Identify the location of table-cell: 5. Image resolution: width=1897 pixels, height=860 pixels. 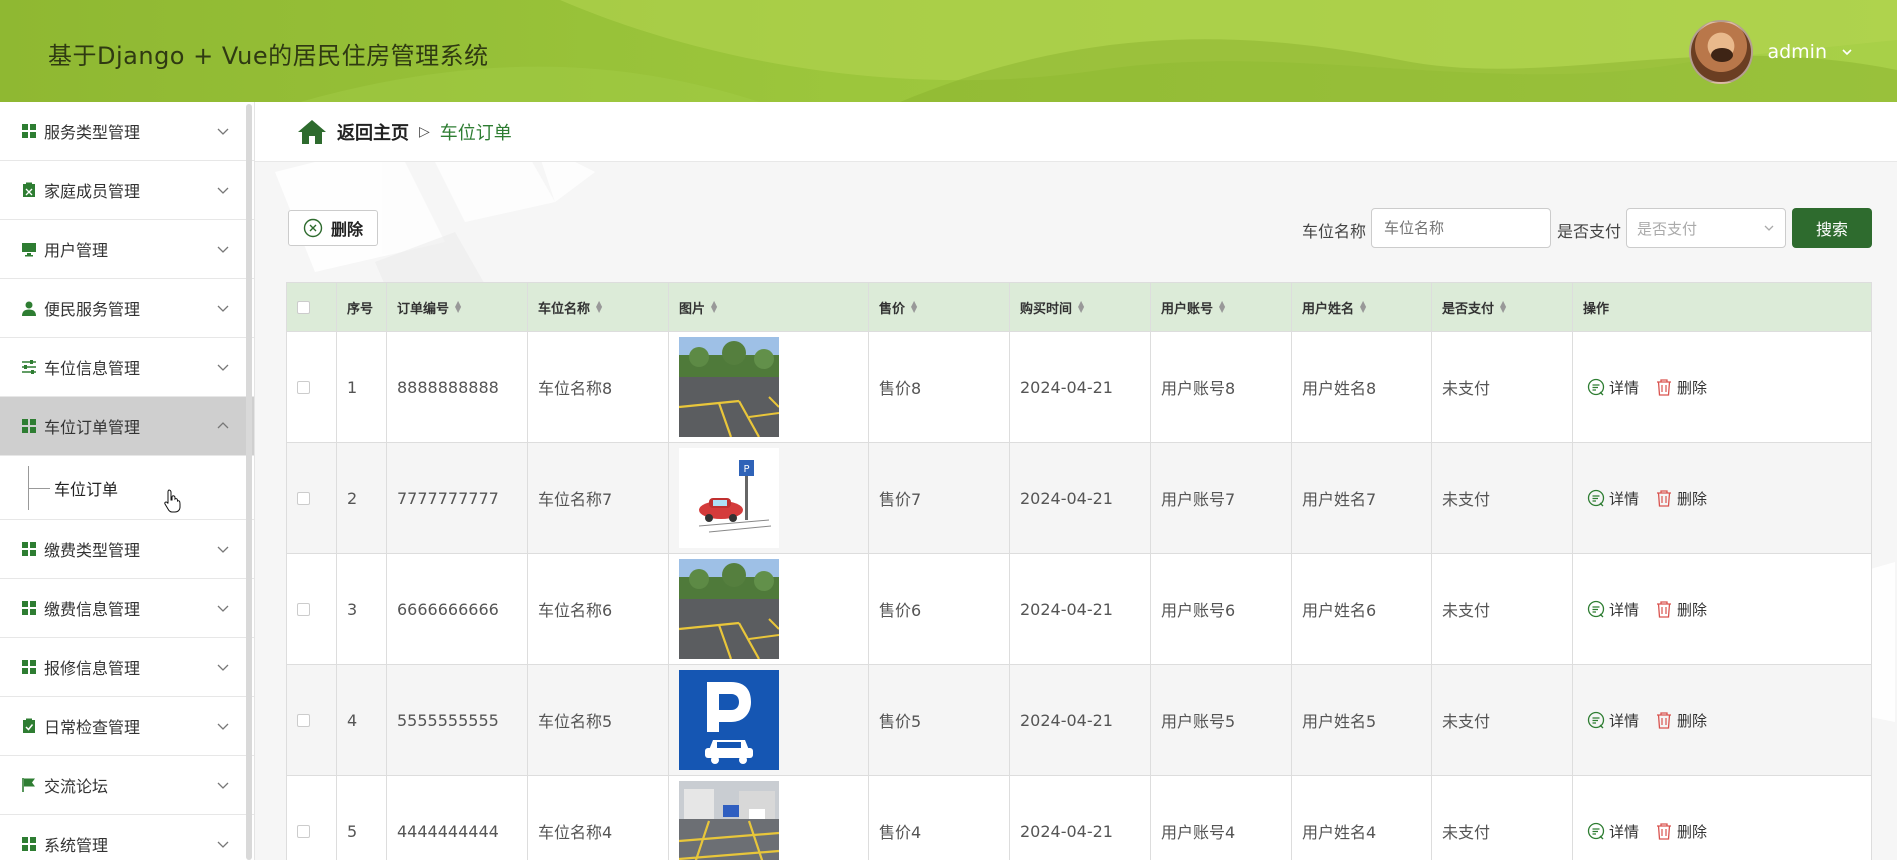
(362, 818).